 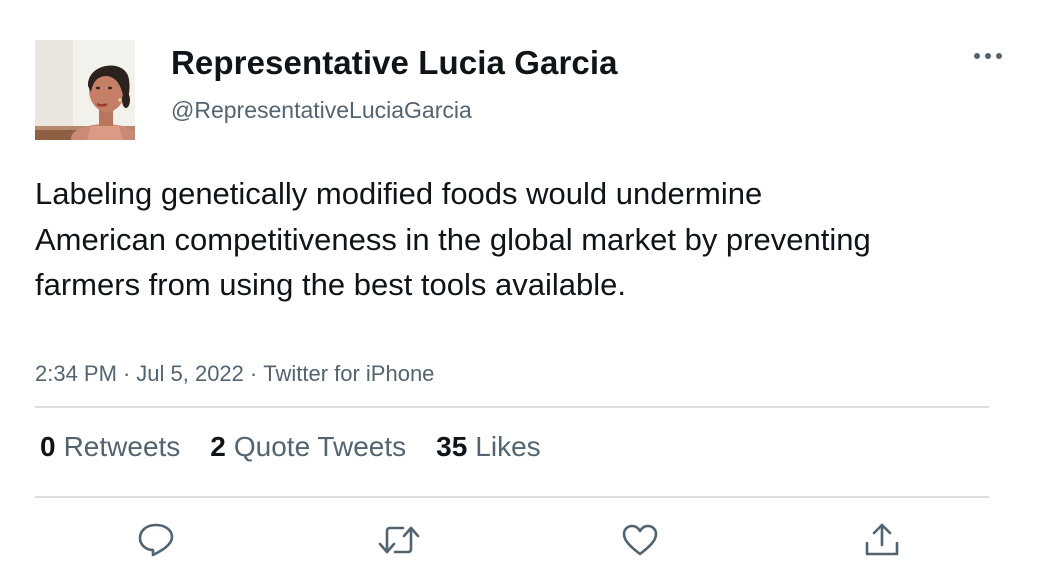 I want to click on more-horizontal-icon, so click(x=988, y=56).